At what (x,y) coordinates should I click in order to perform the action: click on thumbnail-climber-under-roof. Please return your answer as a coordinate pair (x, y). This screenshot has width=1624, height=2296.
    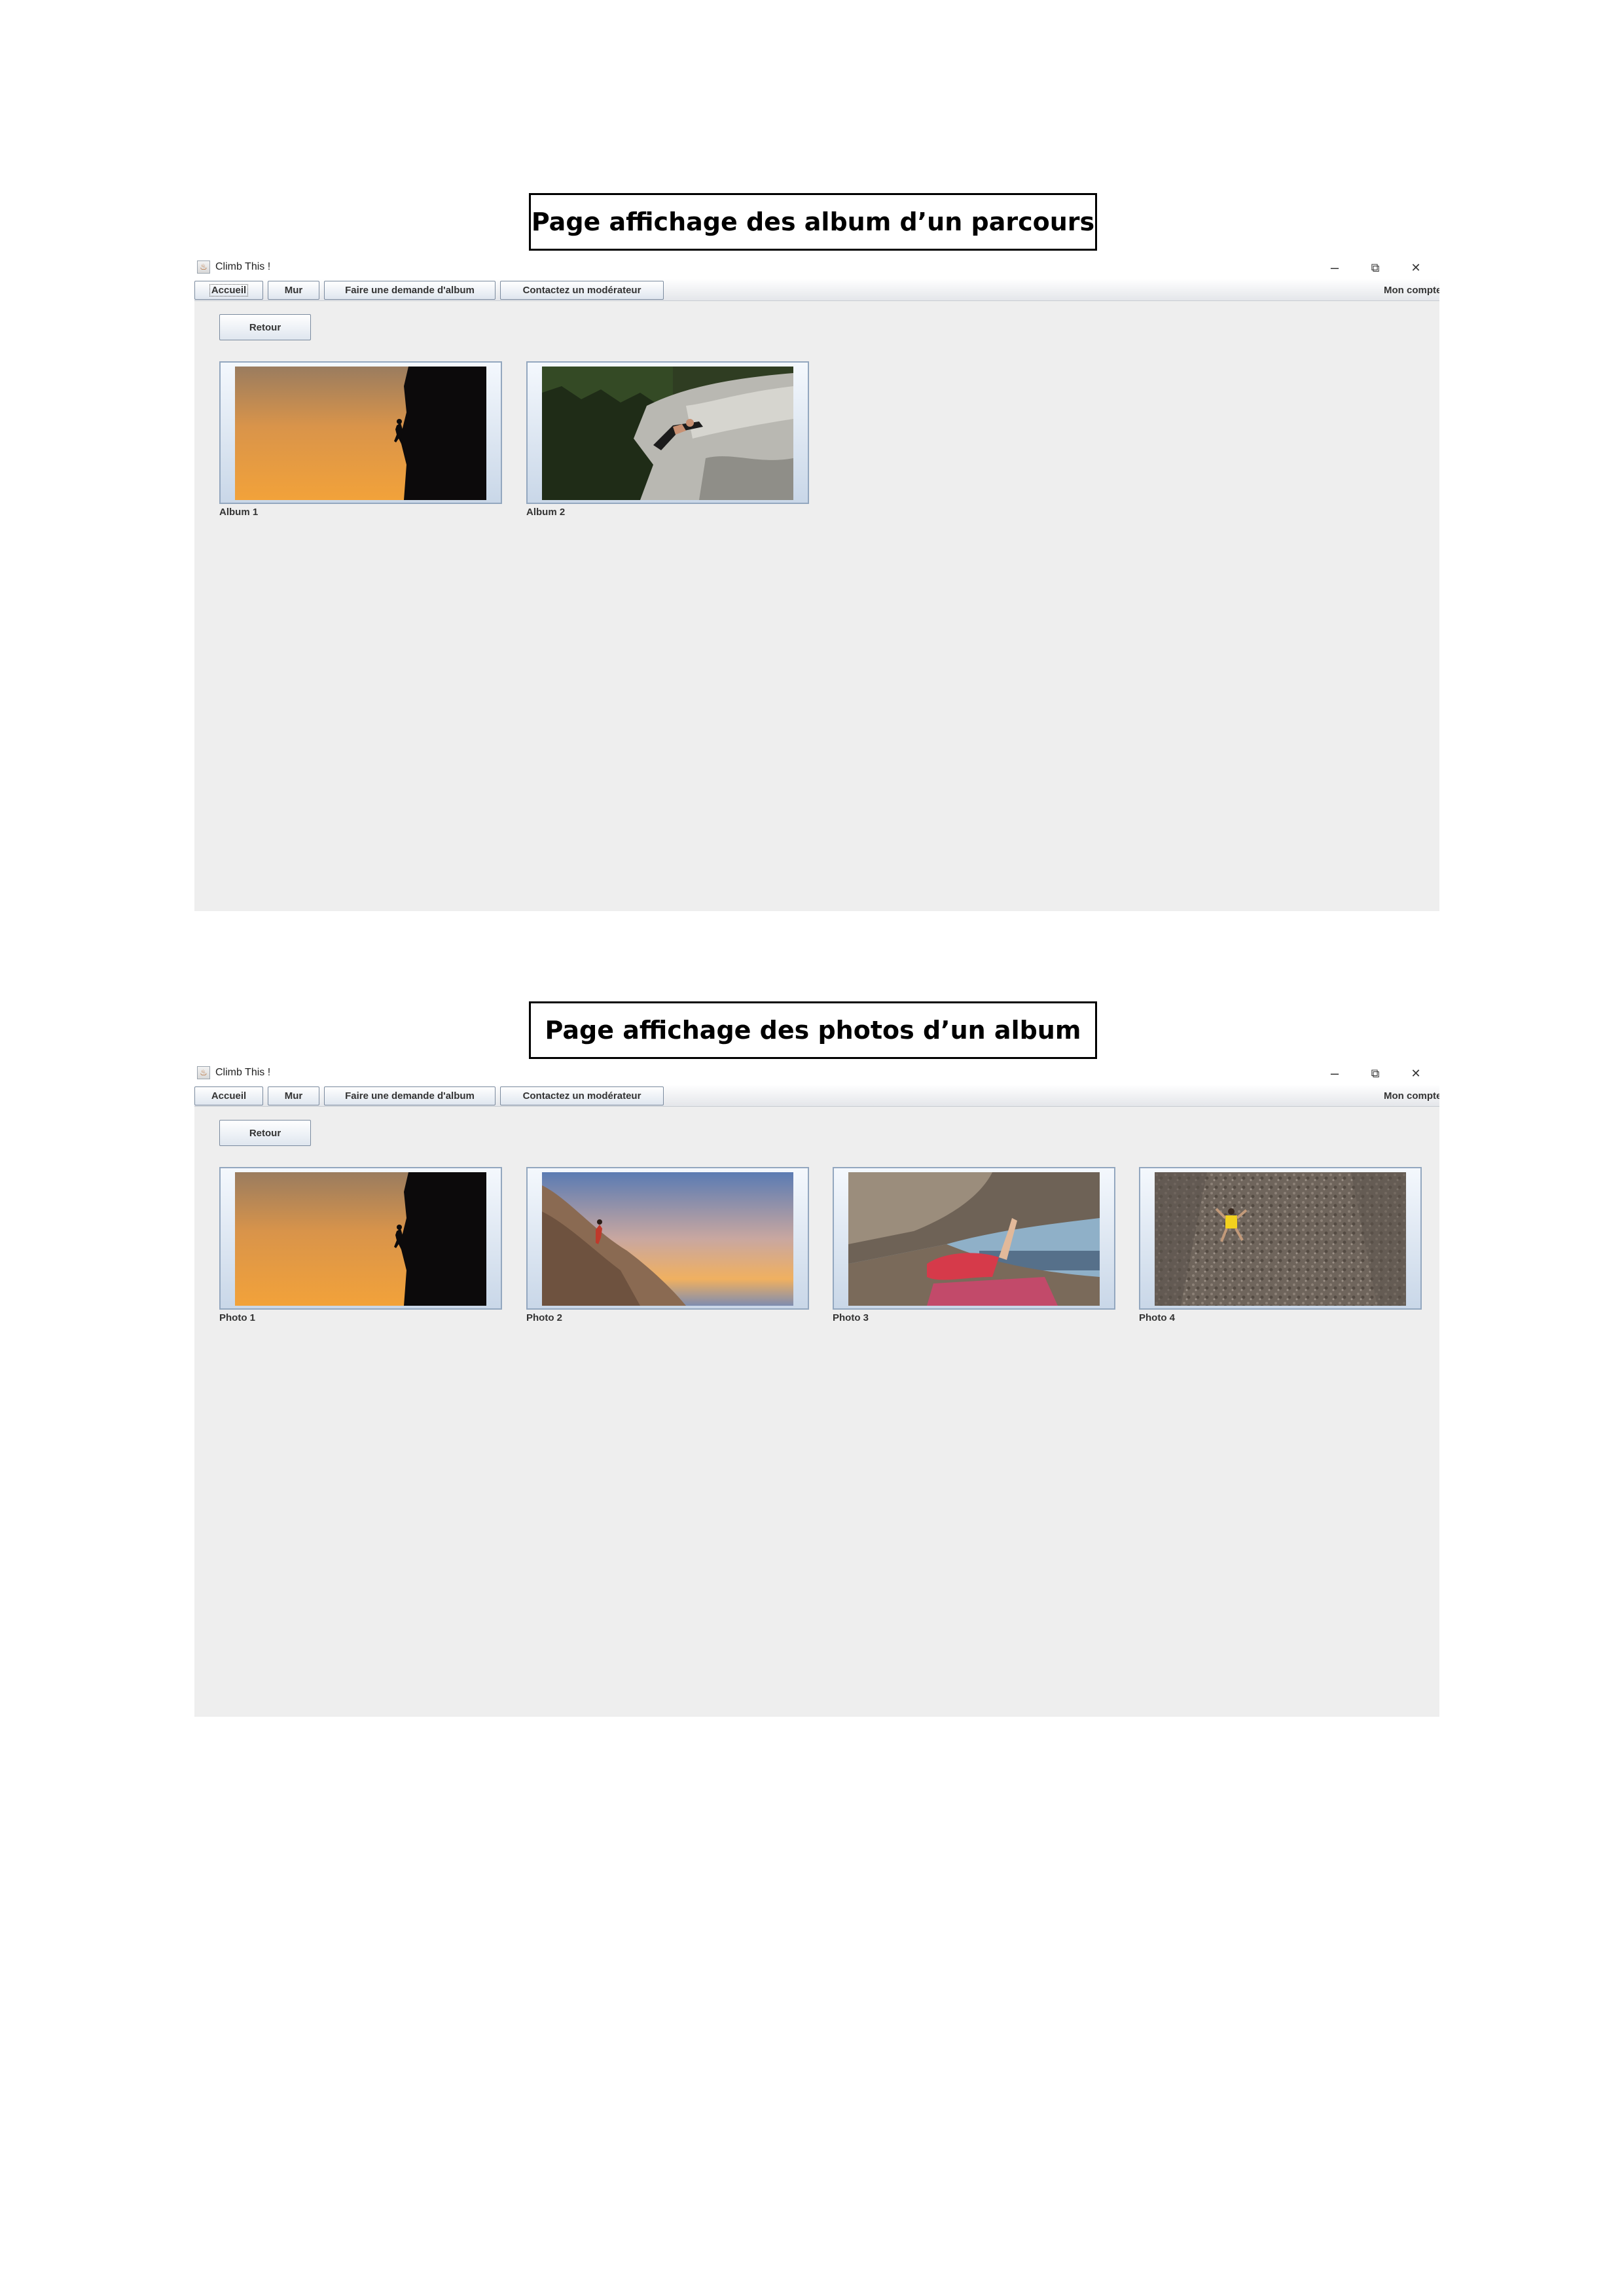
    Looking at the image, I should click on (974, 1239).